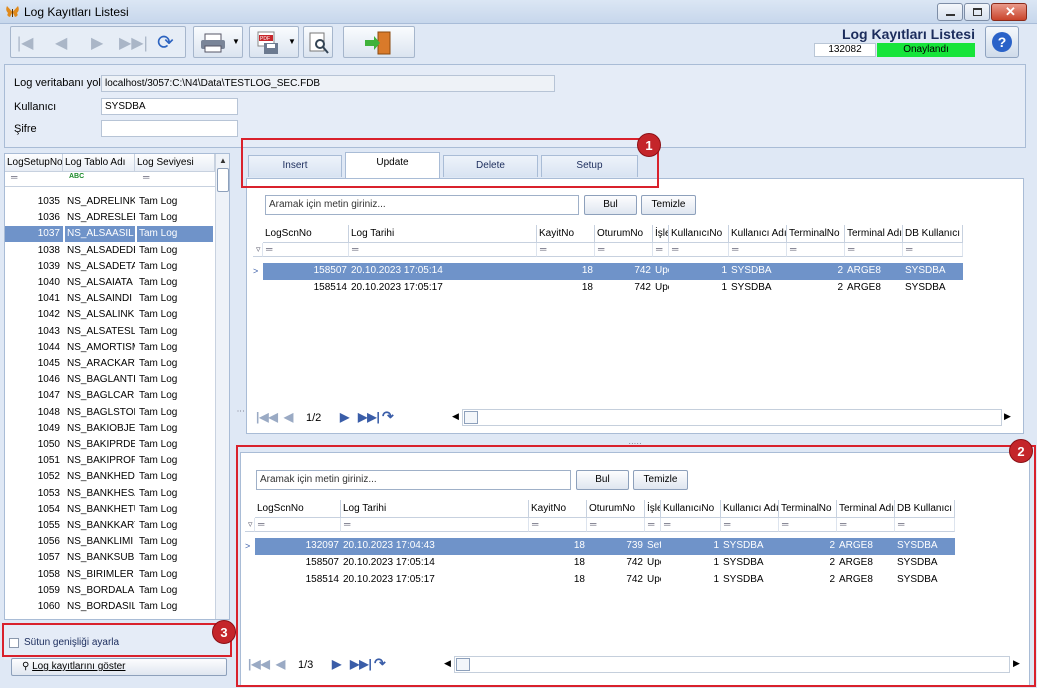 The image size is (1037, 688). I want to click on list-item: 1042 NS_ALSALINK Tam Log, so click(110, 315).